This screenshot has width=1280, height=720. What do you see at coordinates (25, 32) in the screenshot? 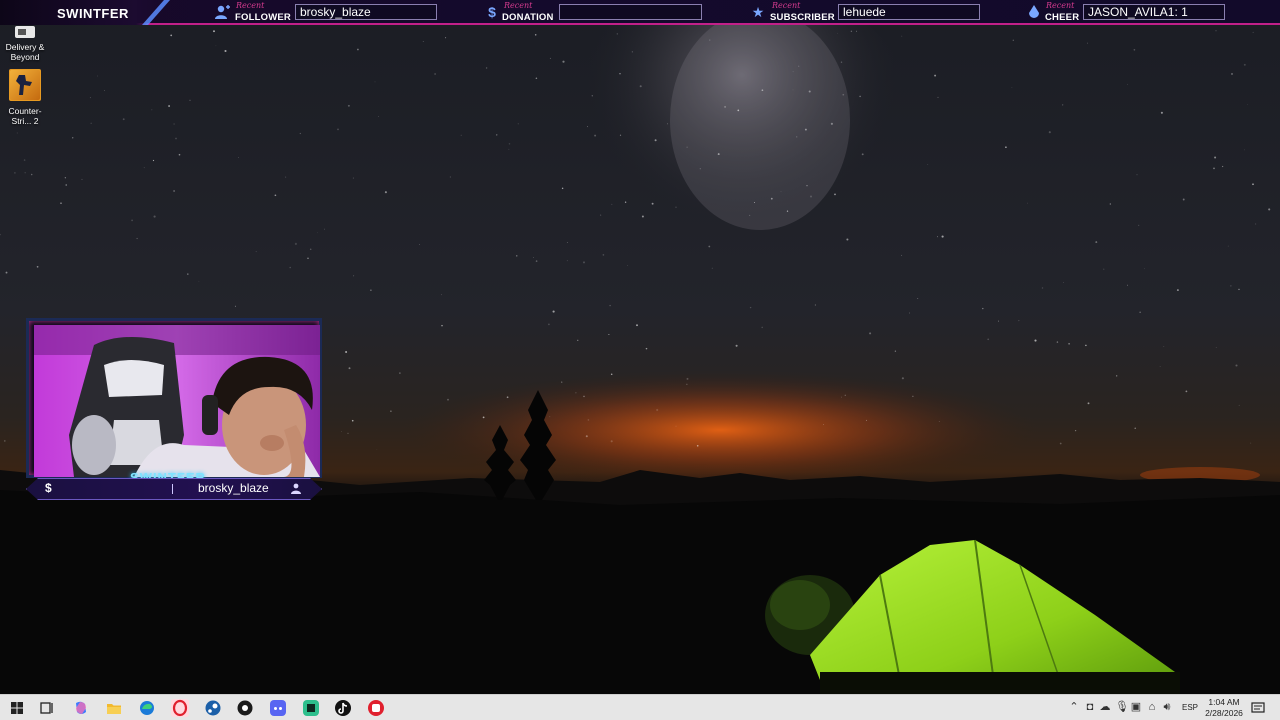
I see `delivery-beyond-app-icon` at bounding box center [25, 32].